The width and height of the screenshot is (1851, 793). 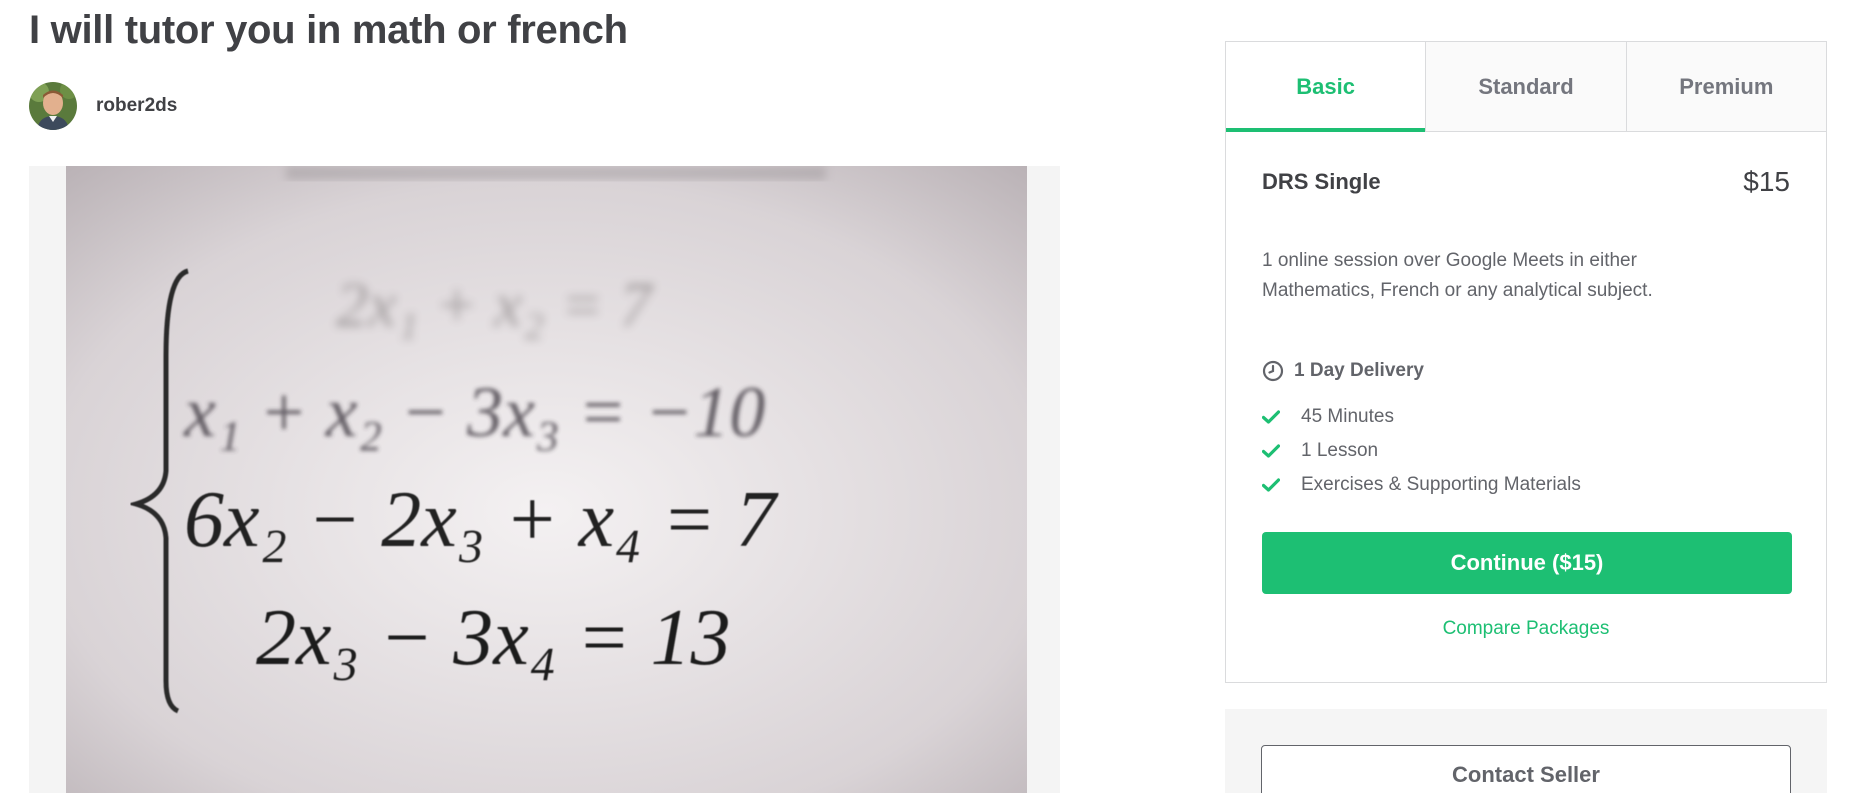 I want to click on package-name: DRS Single, so click(x=1321, y=181).